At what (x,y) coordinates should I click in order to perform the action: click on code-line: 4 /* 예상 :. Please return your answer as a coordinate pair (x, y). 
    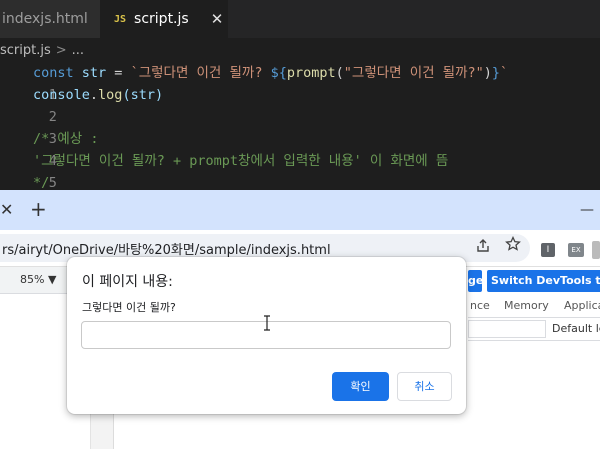
    Looking at the image, I should click on (300, 148).